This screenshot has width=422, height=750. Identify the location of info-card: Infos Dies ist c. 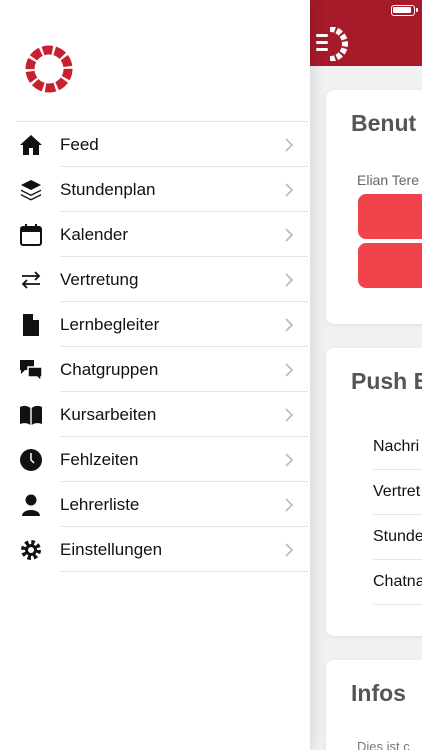
(374, 705).